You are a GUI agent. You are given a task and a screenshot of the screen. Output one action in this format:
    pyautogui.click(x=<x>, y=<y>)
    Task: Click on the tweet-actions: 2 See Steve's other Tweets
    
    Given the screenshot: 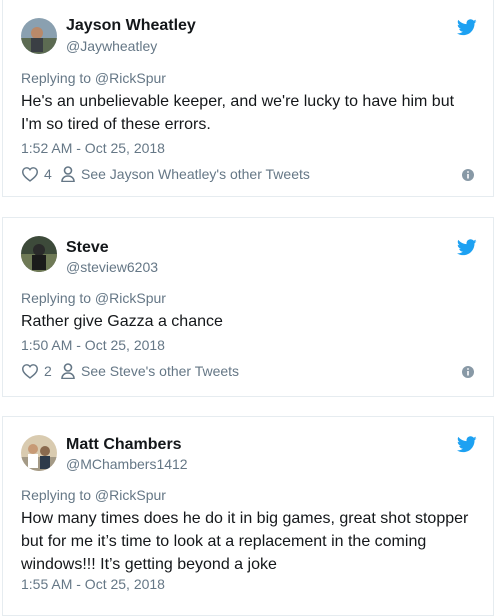 What is the action you would take?
    pyautogui.click(x=249, y=373)
    